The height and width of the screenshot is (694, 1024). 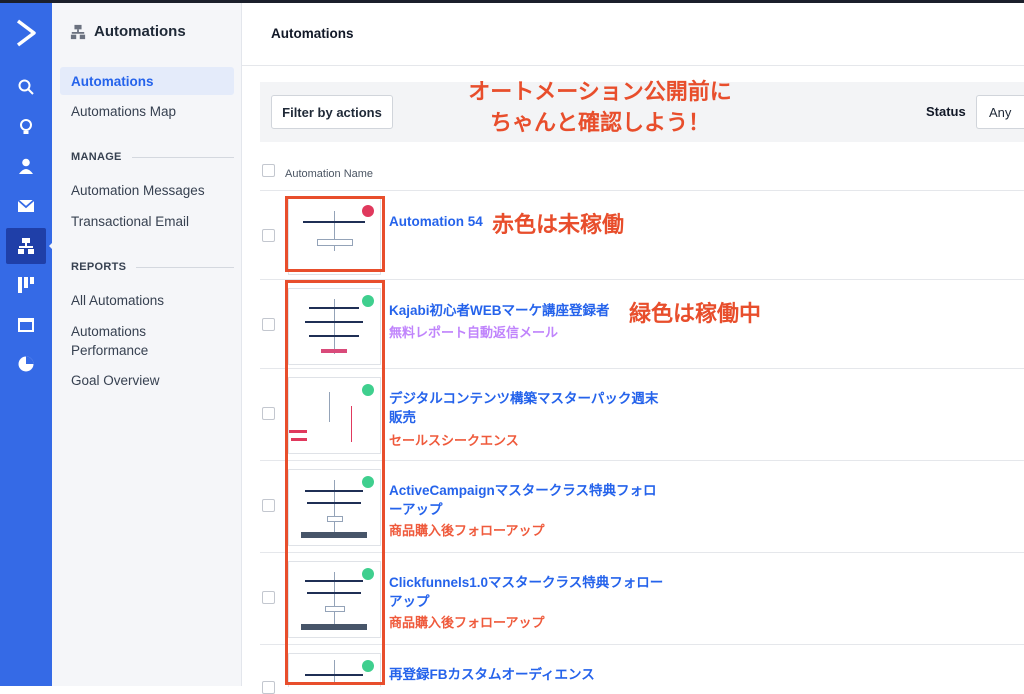 What do you see at coordinates (474, 332) in the screenshot?
I see `automation-label: 無料レポート自動返信メール` at bounding box center [474, 332].